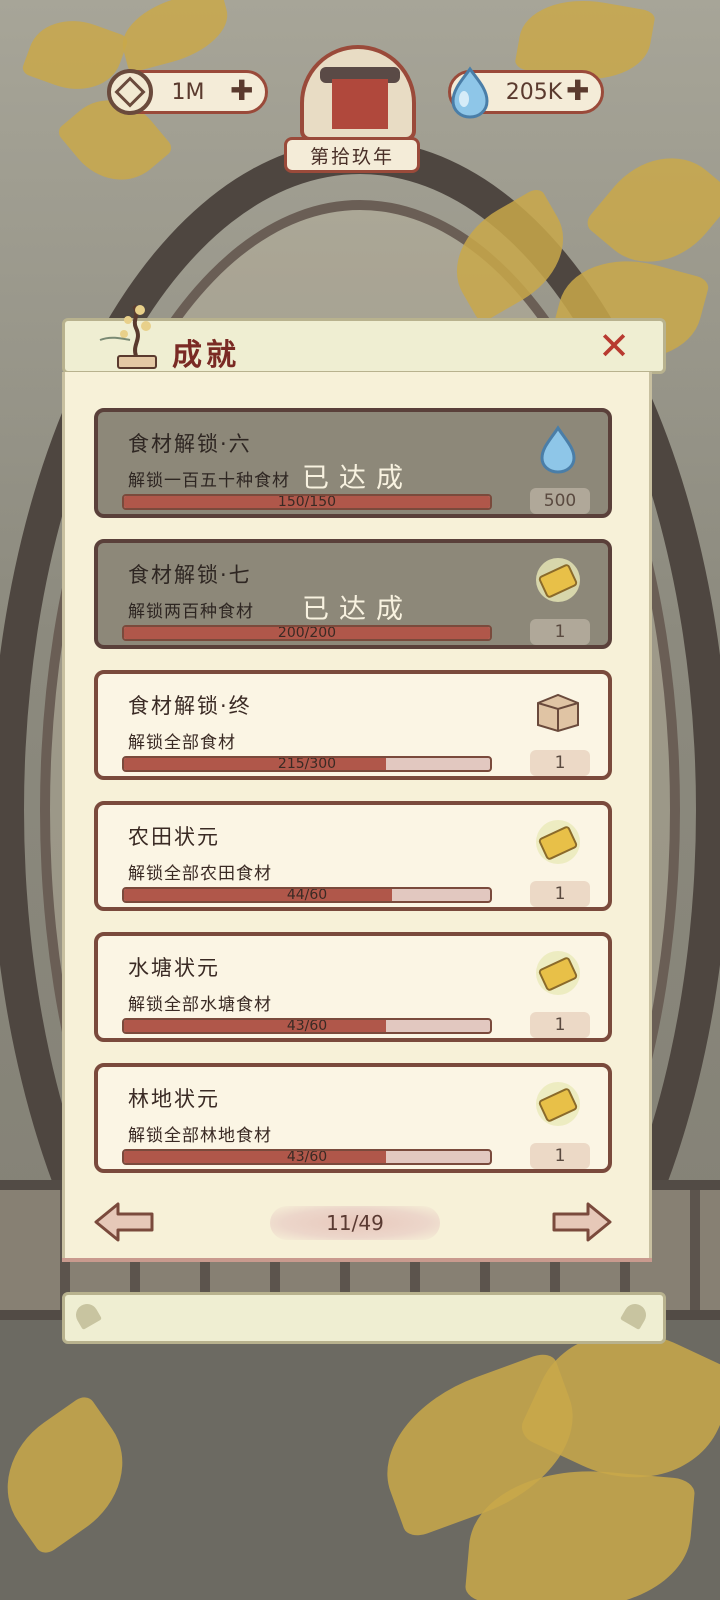 The height and width of the screenshot is (1600, 720). I want to click on progress-text: 150/150, so click(307, 502).